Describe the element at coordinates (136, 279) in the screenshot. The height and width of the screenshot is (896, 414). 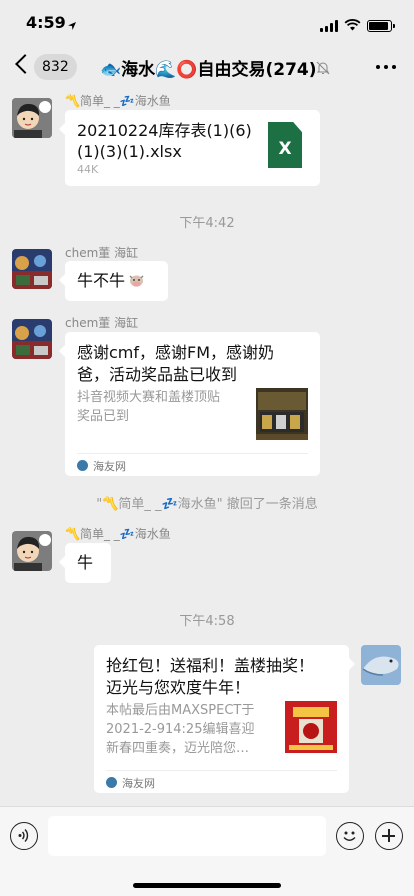
I see `cow-emoji-icon` at that location.